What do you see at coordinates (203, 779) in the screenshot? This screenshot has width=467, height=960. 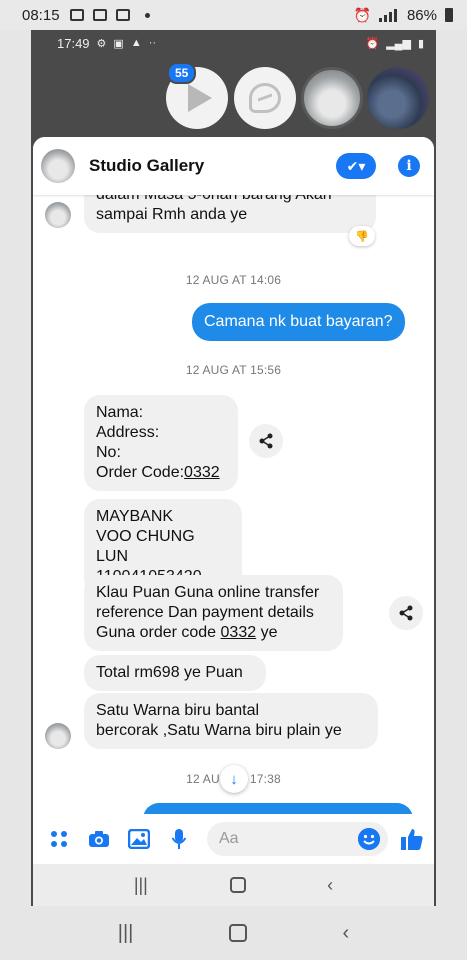 I see `timestamp-left: 12 AU` at bounding box center [203, 779].